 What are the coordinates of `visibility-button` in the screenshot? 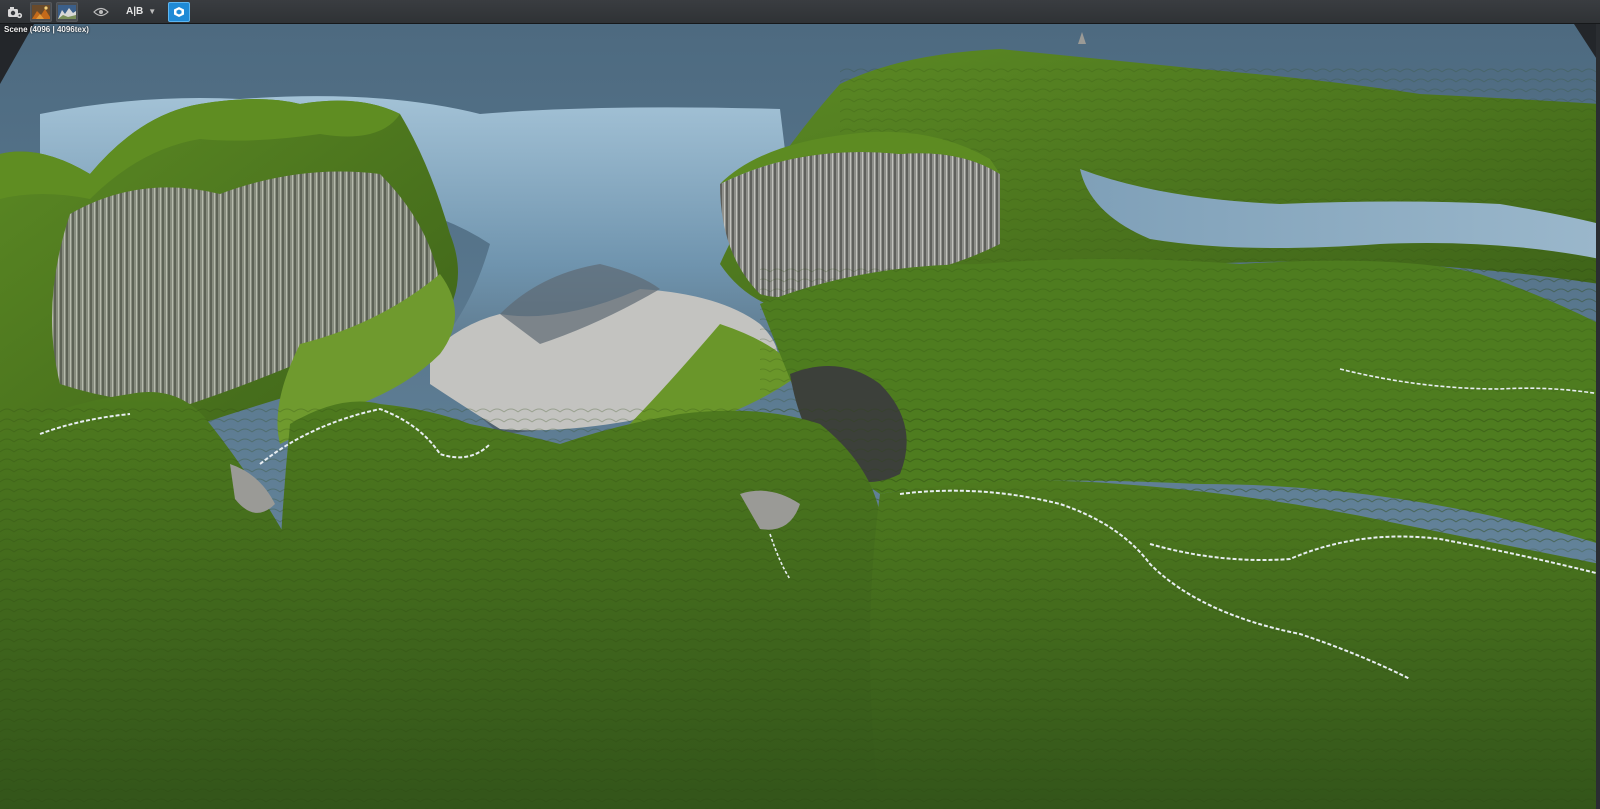 It's located at (101, 12).